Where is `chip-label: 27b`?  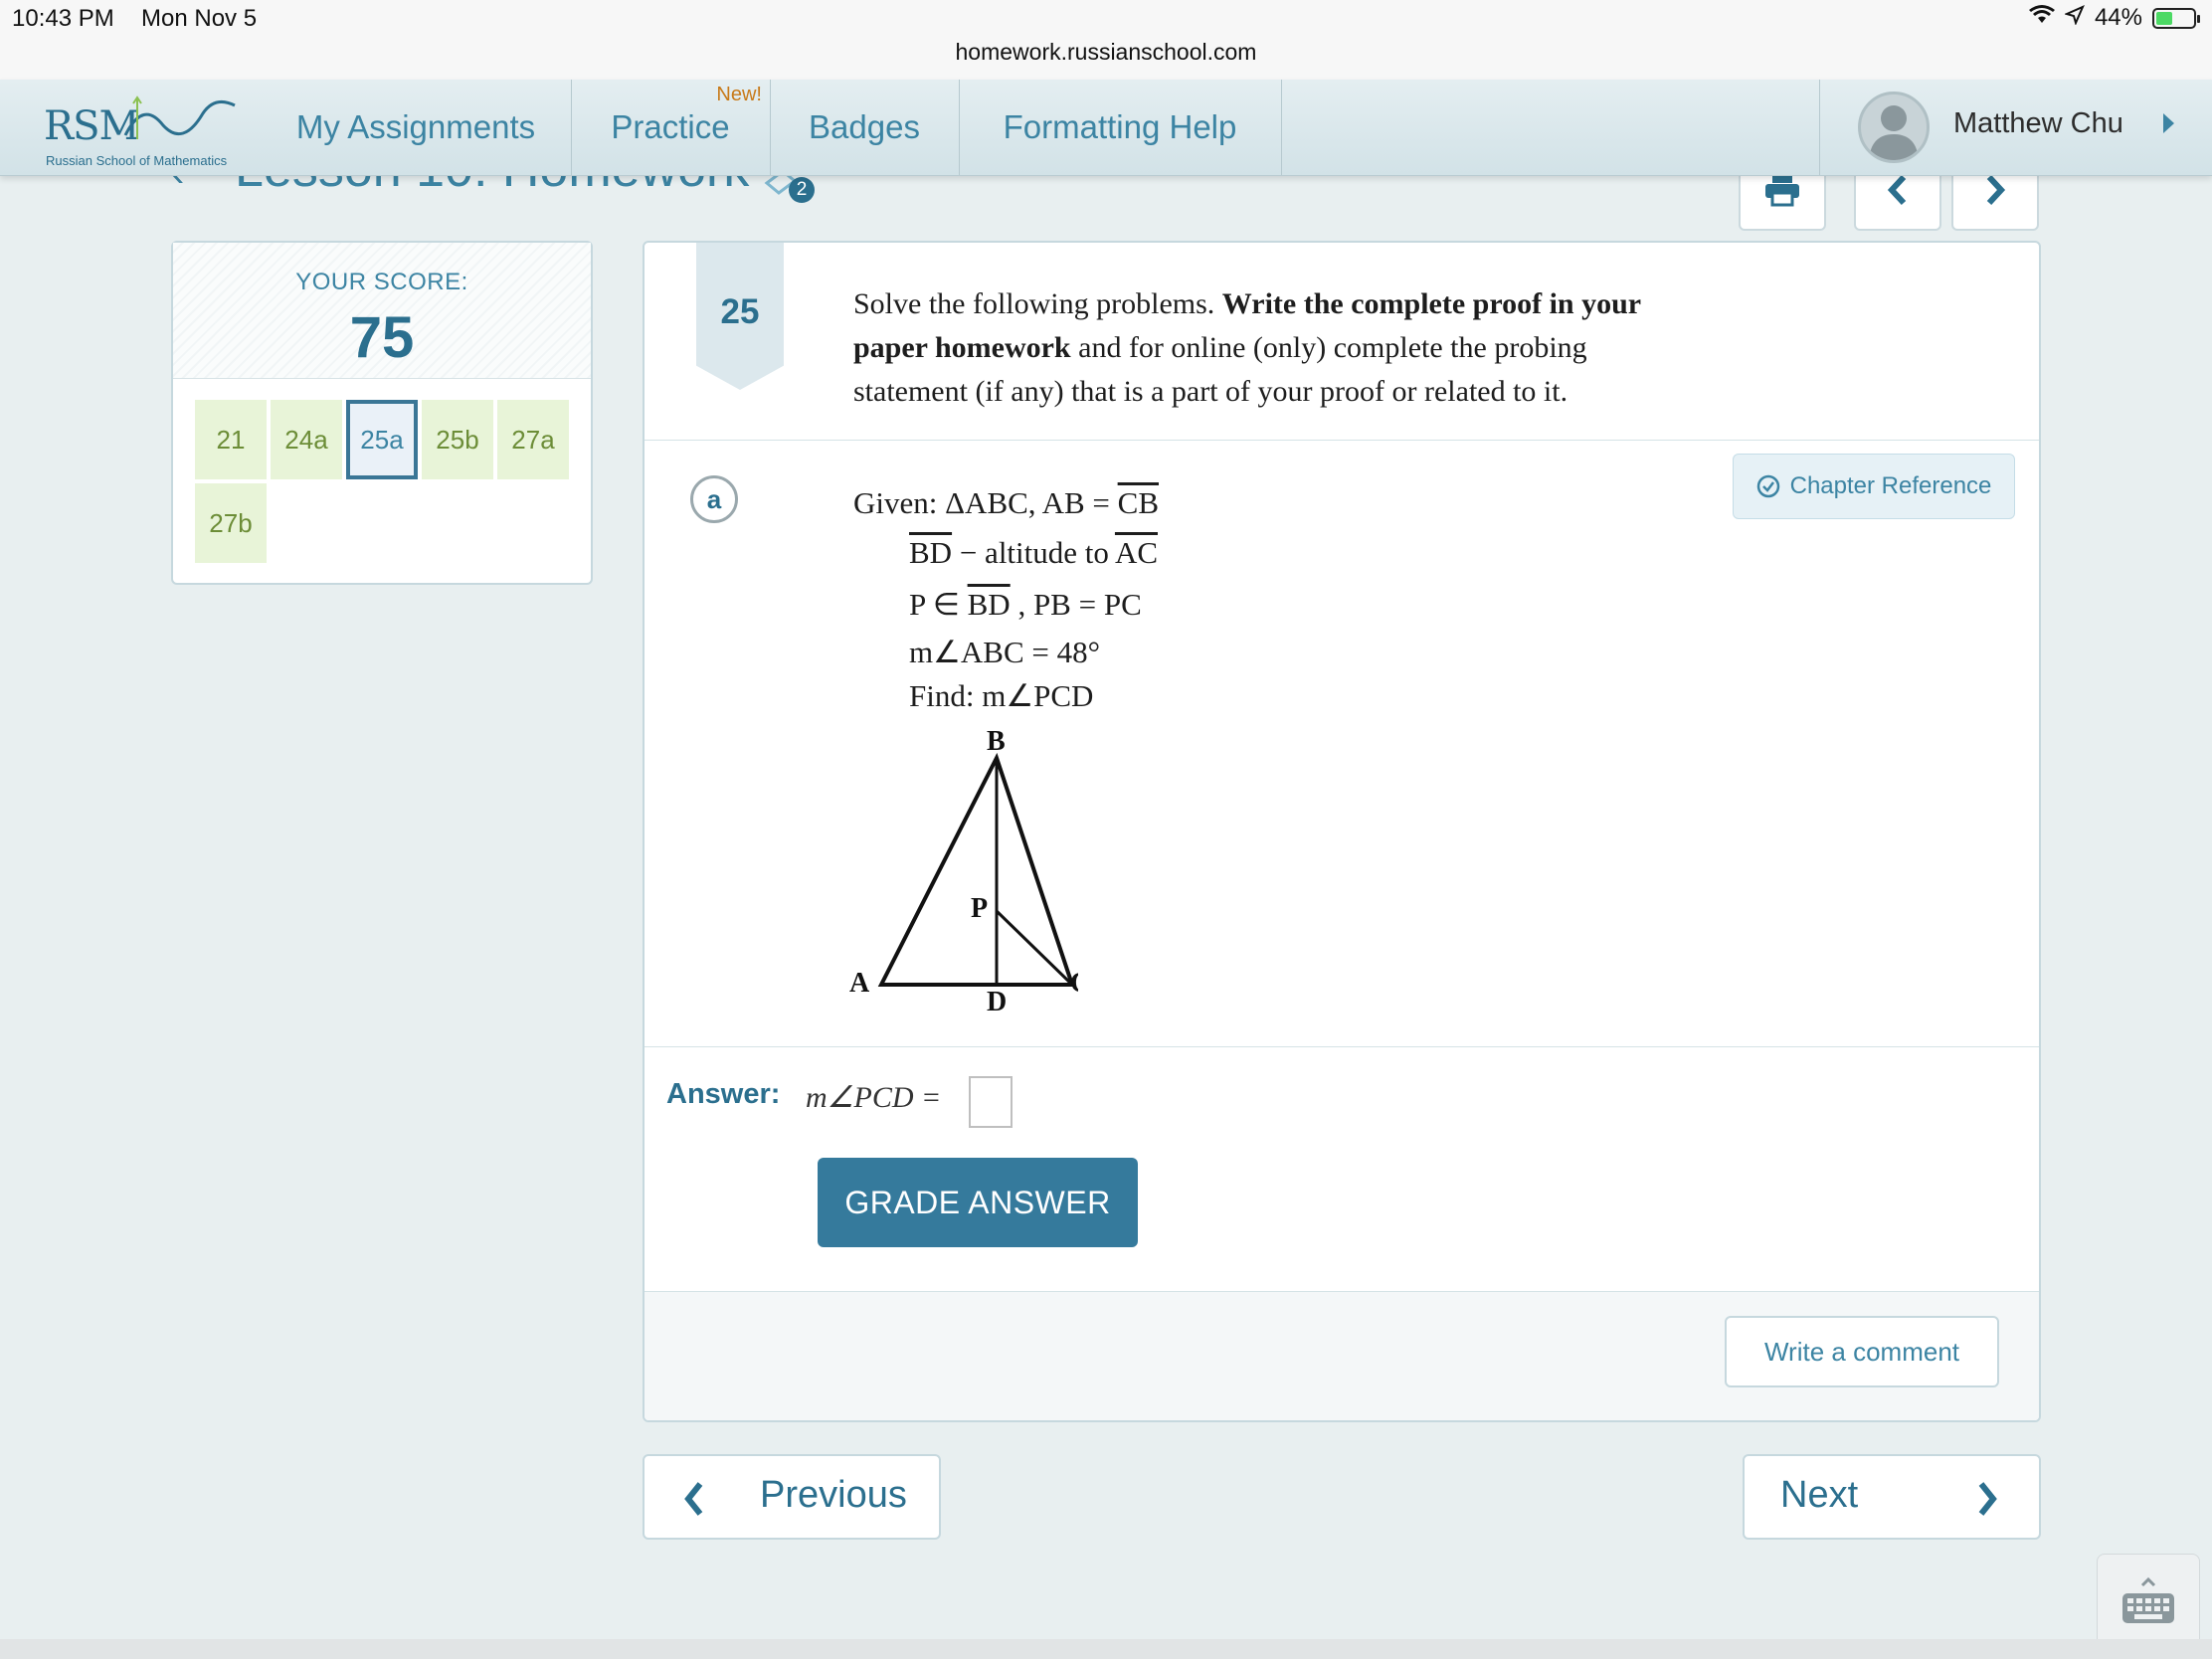 chip-label: 27b is located at coordinates (231, 522).